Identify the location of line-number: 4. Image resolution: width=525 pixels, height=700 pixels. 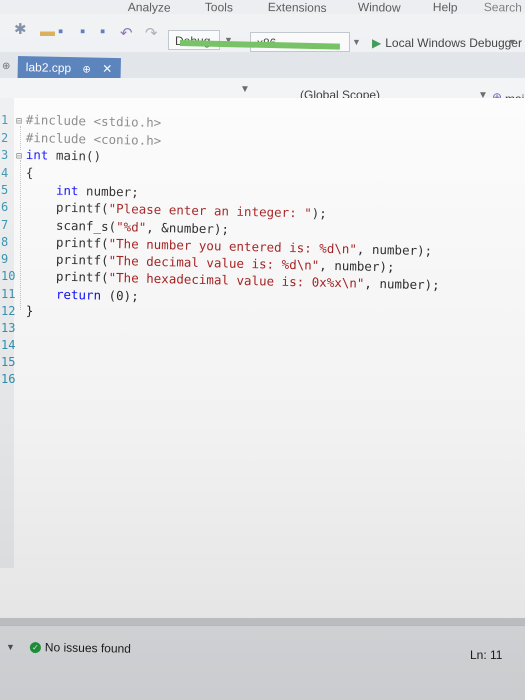
(5, 173).